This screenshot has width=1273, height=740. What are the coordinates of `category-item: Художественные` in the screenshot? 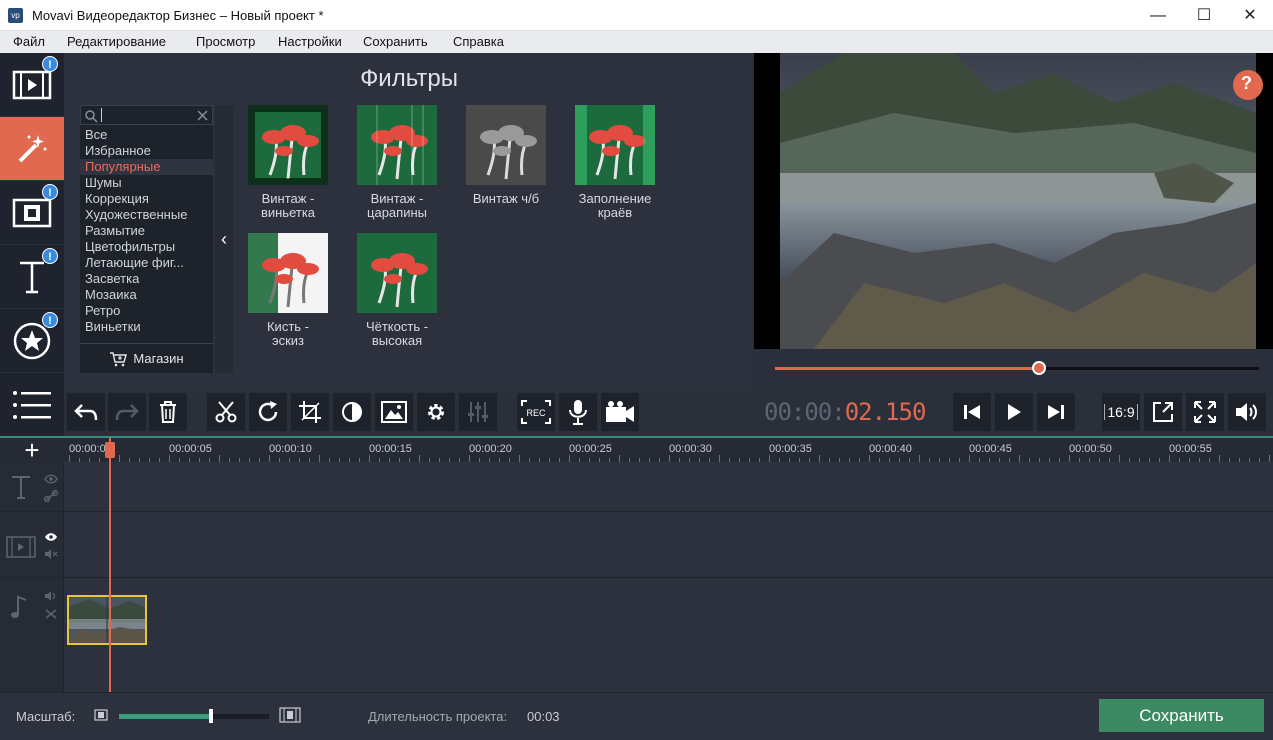 It's located at (146, 215).